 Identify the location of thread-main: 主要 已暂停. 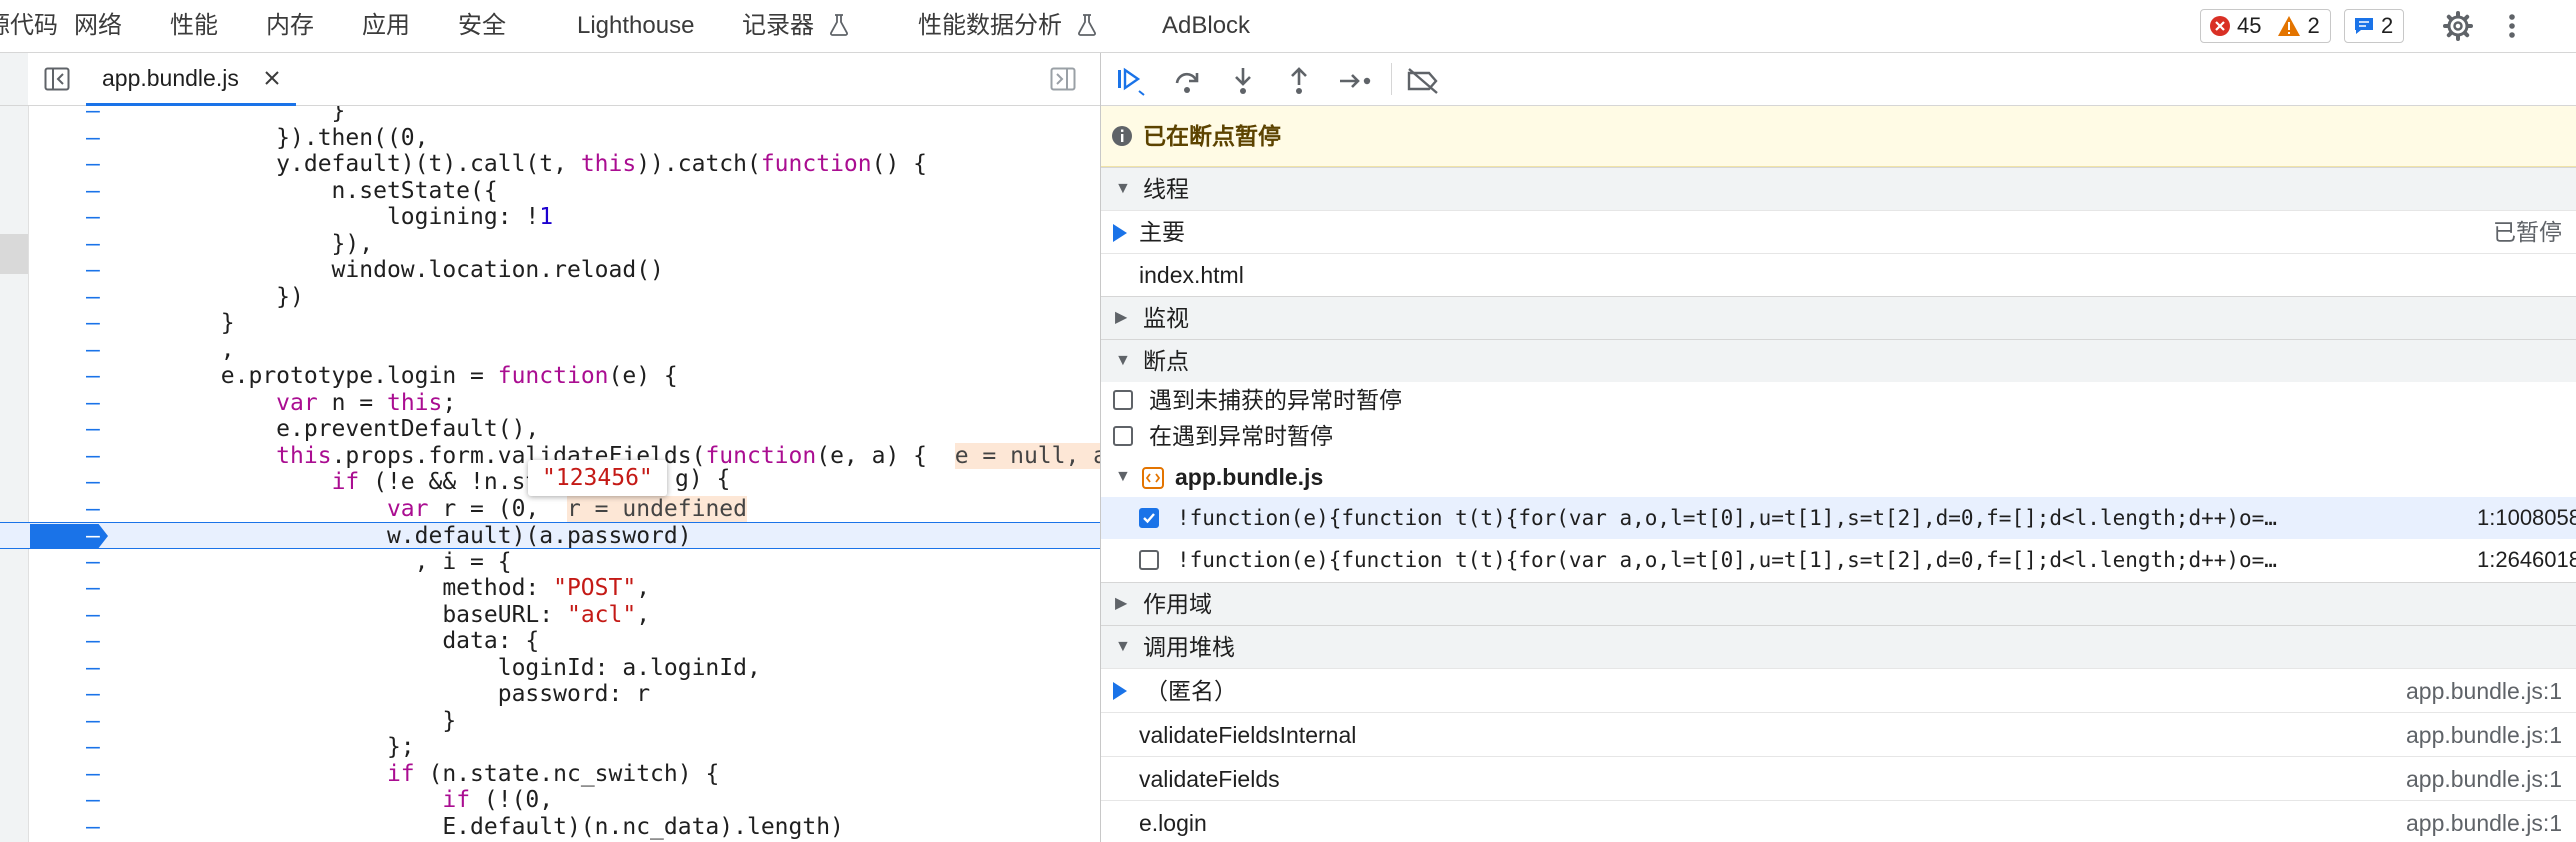
(1838, 231).